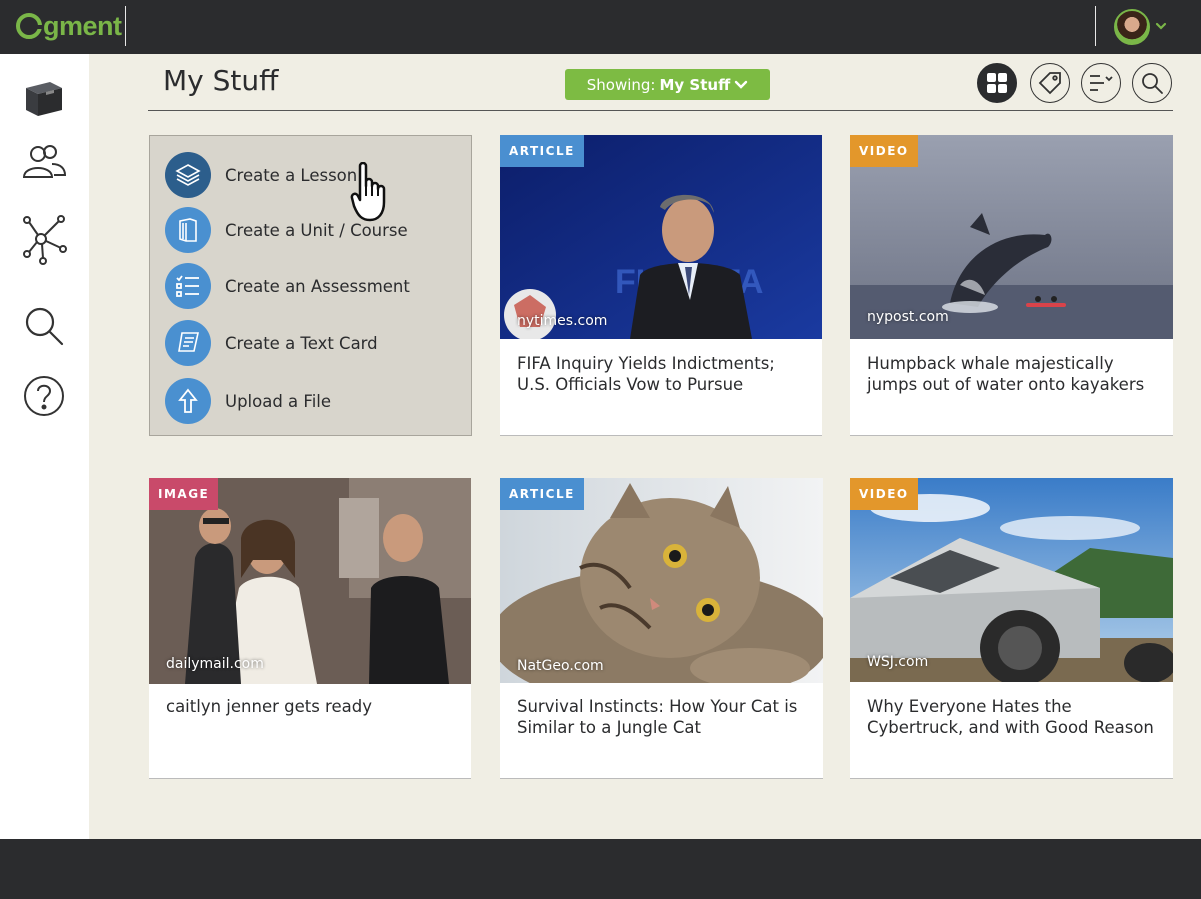 Image resolution: width=1201 pixels, height=899 pixels. I want to click on question-icon, so click(44, 396).